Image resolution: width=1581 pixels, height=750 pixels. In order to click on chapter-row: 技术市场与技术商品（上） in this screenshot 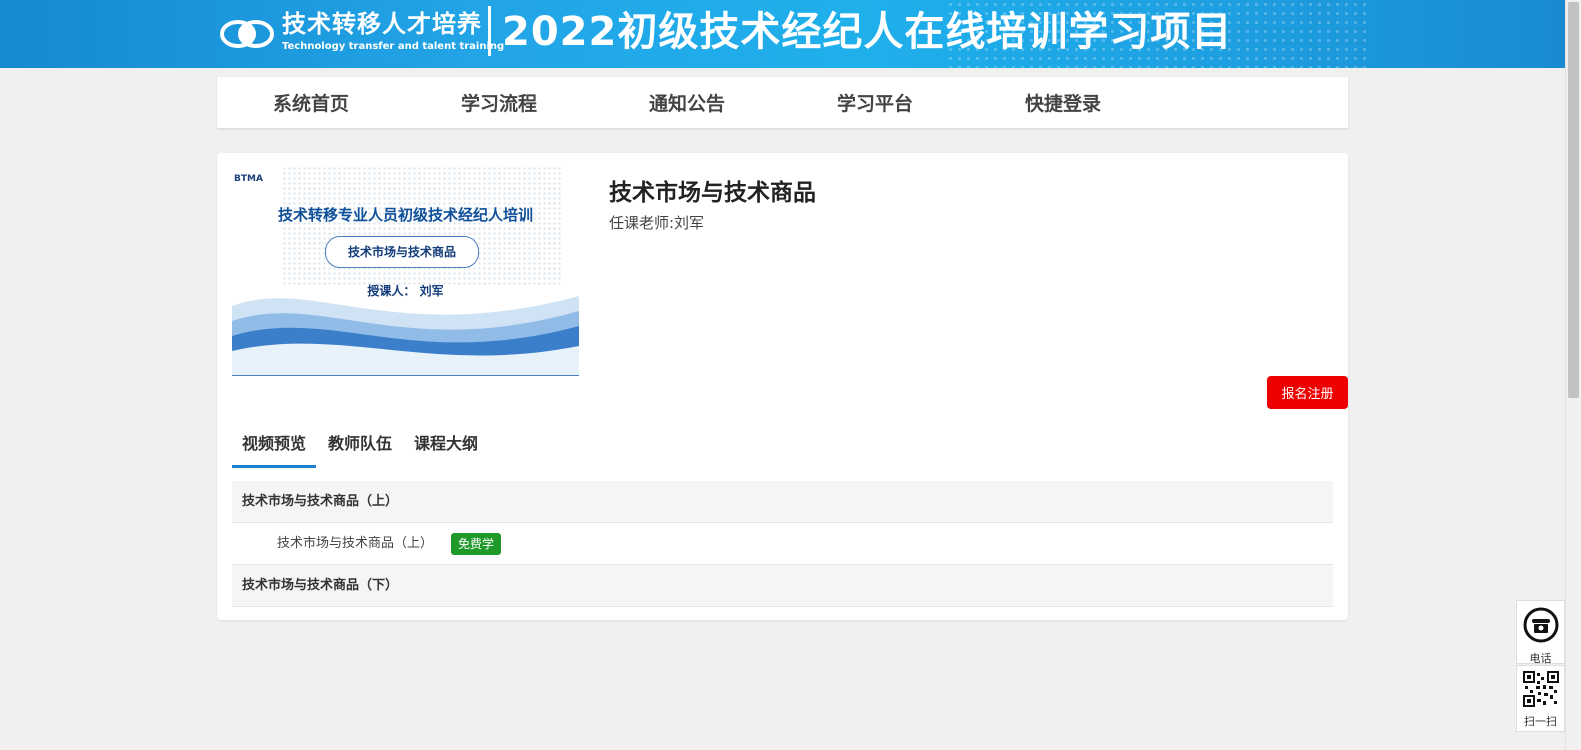, I will do `click(782, 502)`.